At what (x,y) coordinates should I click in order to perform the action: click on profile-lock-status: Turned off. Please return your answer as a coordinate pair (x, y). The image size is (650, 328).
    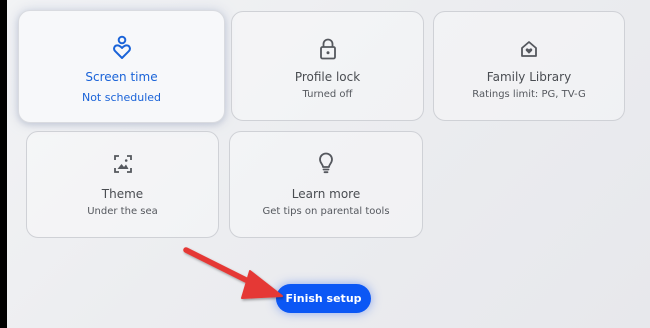
    Looking at the image, I should click on (327, 94).